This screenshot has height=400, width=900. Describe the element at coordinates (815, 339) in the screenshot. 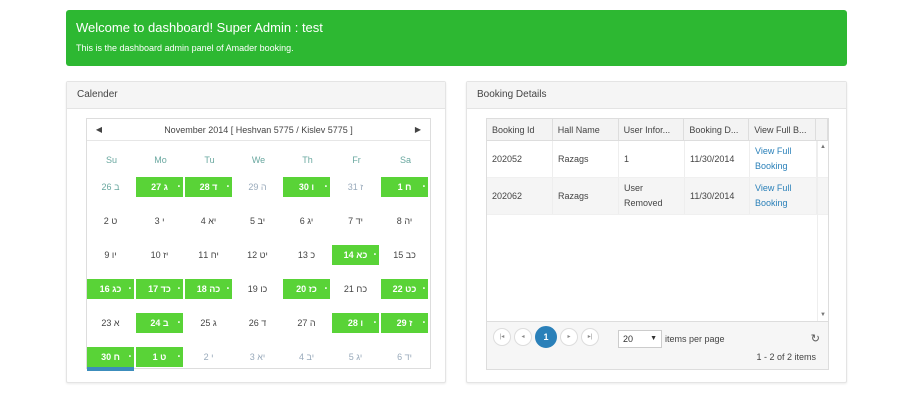

I see `refresh-icon: ↻` at that location.